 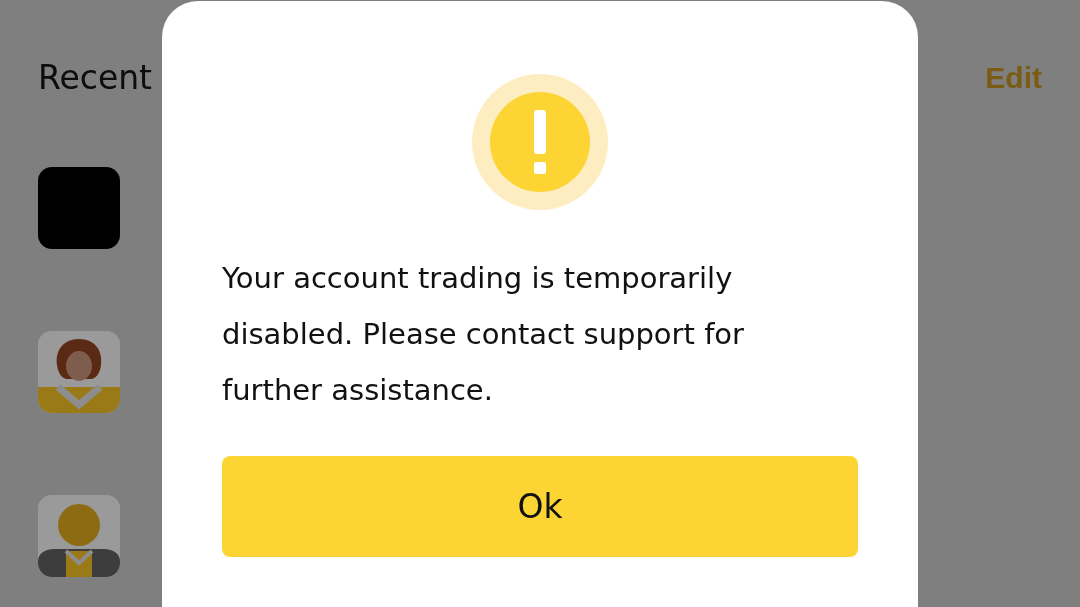 I want to click on warning-icon, so click(x=540, y=142).